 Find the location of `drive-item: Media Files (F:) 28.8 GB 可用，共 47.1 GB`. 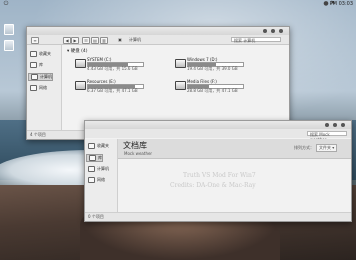

drive-item: Media Files (F:) 28.8 GB 可用，共 47.1 GB is located at coordinates (225, 86).